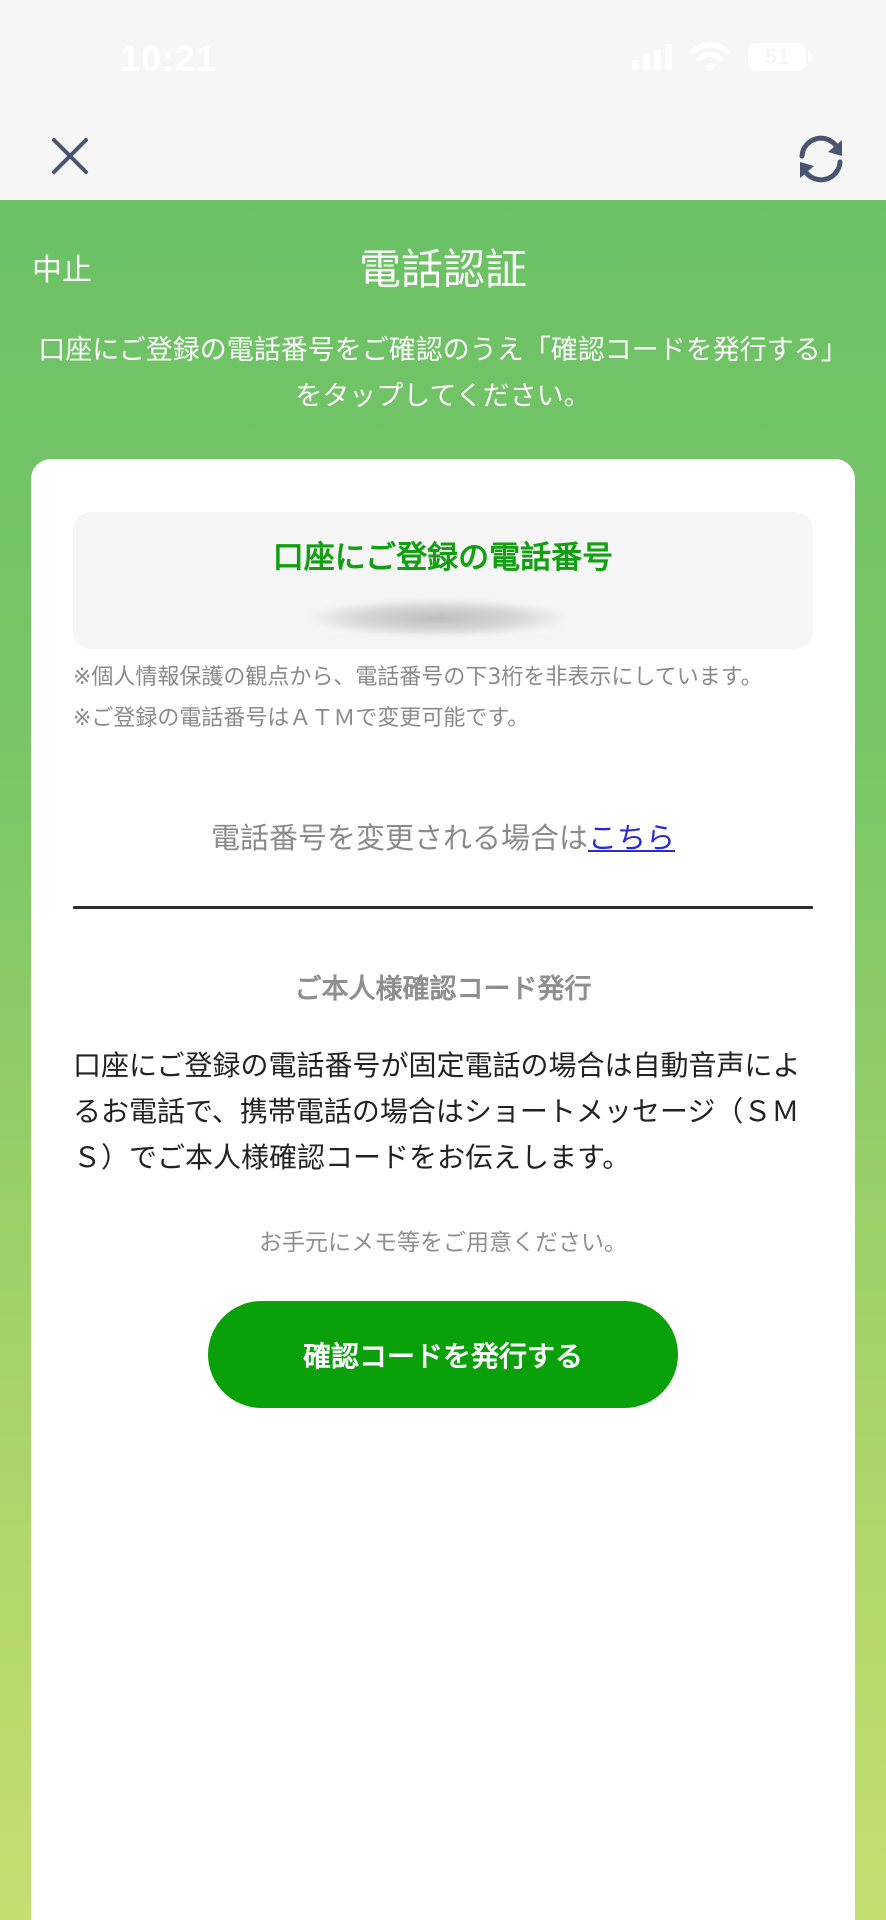  What do you see at coordinates (399, 838) in the screenshot?
I see `change-phone-text: 電話番号を変更される場合は` at bounding box center [399, 838].